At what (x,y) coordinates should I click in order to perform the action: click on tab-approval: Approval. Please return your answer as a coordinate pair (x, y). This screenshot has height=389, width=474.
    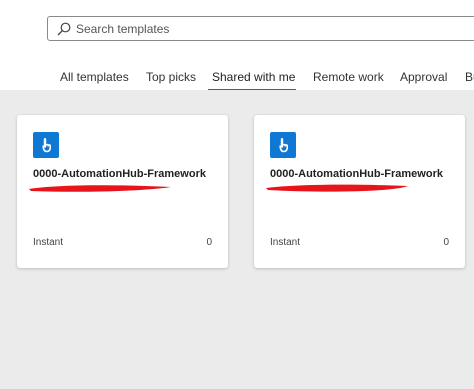
    Looking at the image, I should click on (423, 77).